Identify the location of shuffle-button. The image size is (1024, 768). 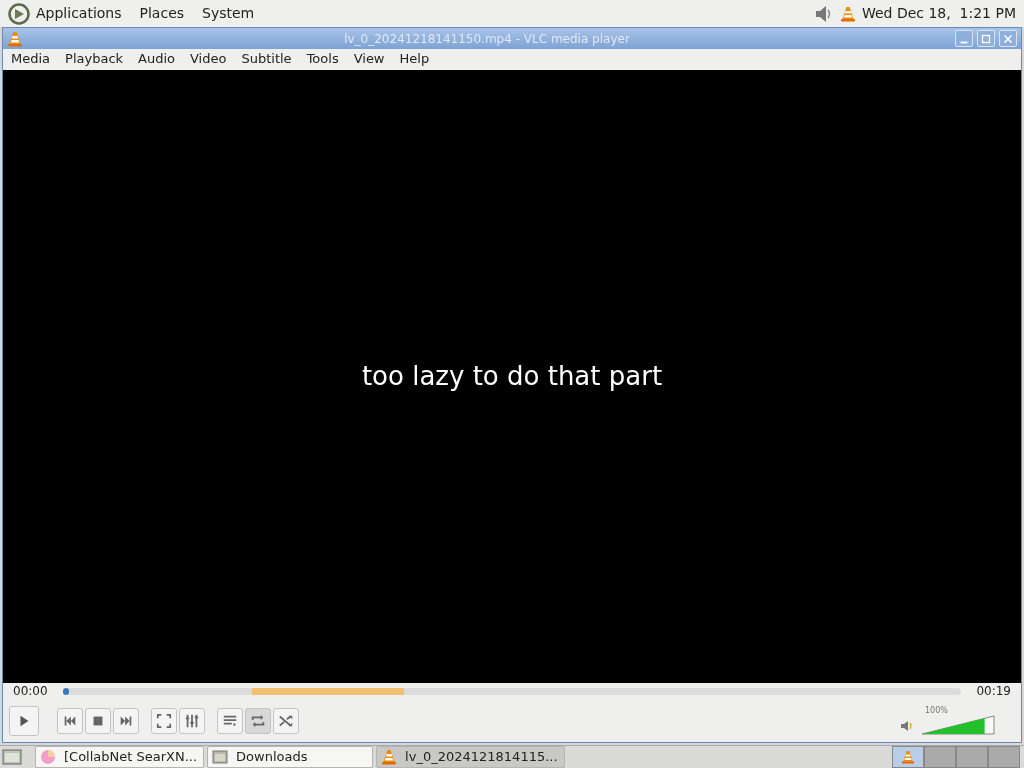
(286, 720).